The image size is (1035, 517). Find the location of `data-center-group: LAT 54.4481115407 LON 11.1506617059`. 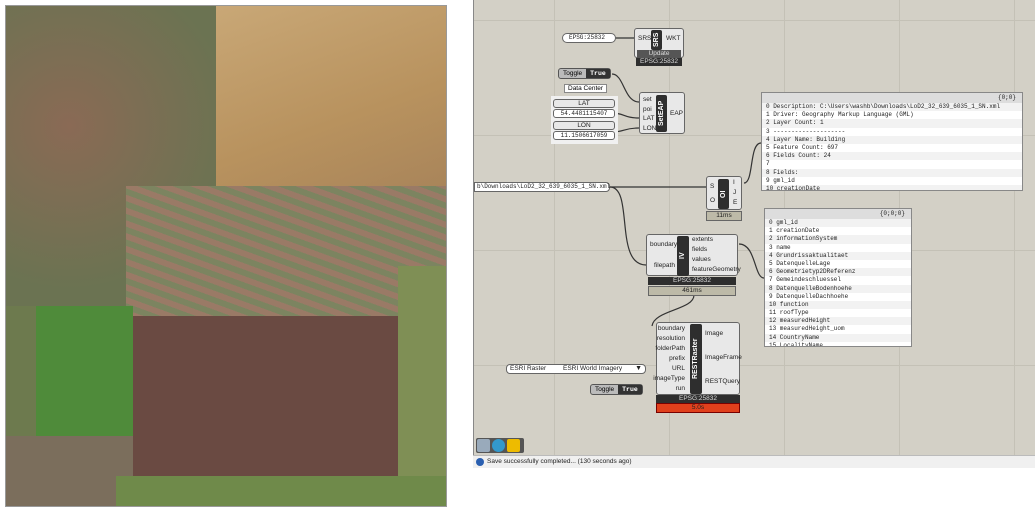

data-center-group: LAT 54.4481115407 LON 11.1506617059 is located at coordinates (584, 120).